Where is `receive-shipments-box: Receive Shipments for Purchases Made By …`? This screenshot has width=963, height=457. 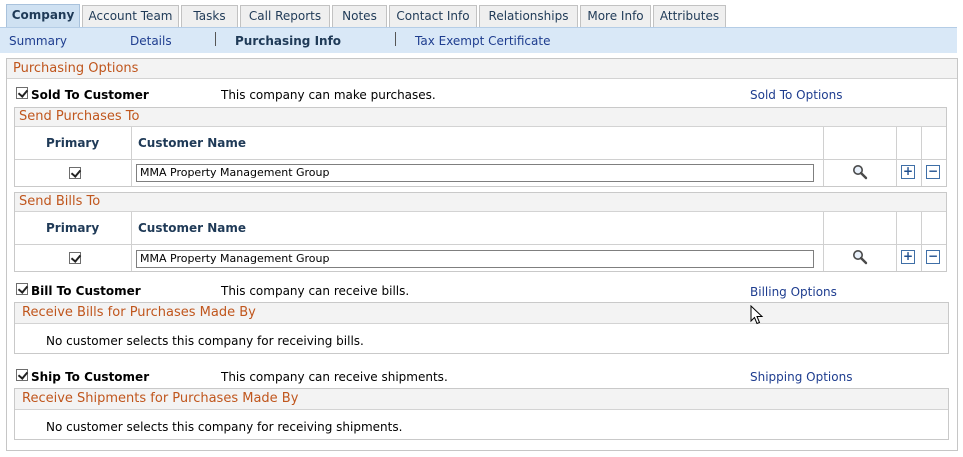 receive-shipments-box: Receive Shipments for Purchases Made By … is located at coordinates (481, 414).